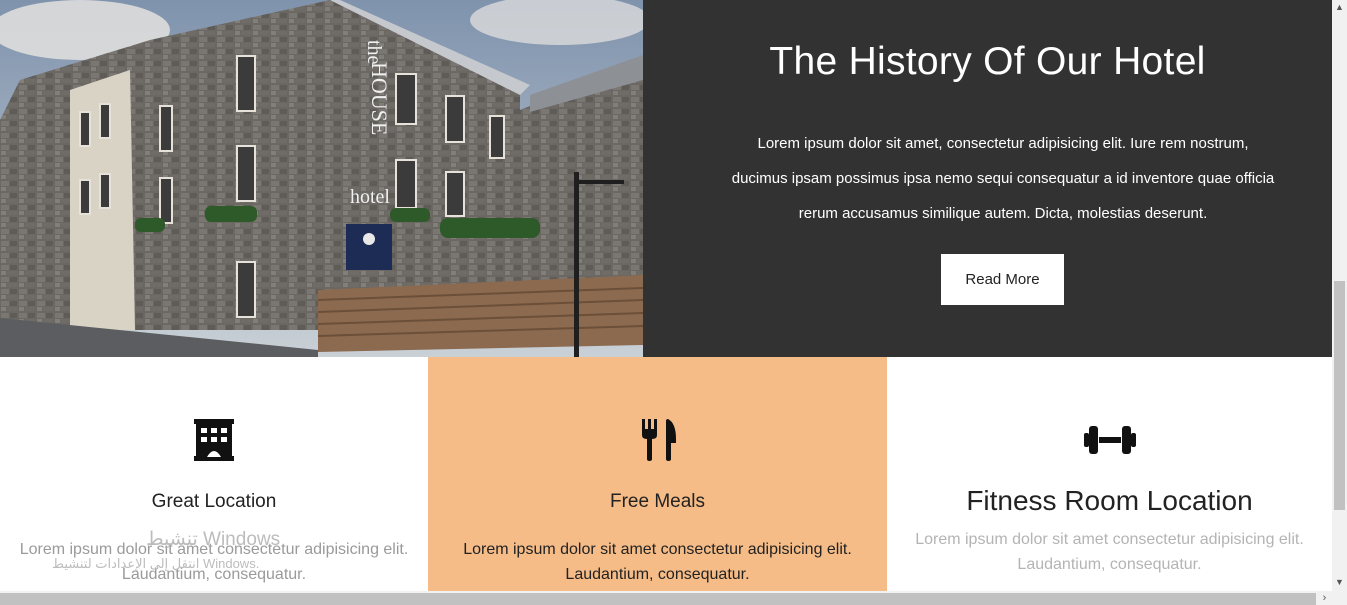 The height and width of the screenshot is (605, 1347). I want to click on building-icon, so click(214, 440).